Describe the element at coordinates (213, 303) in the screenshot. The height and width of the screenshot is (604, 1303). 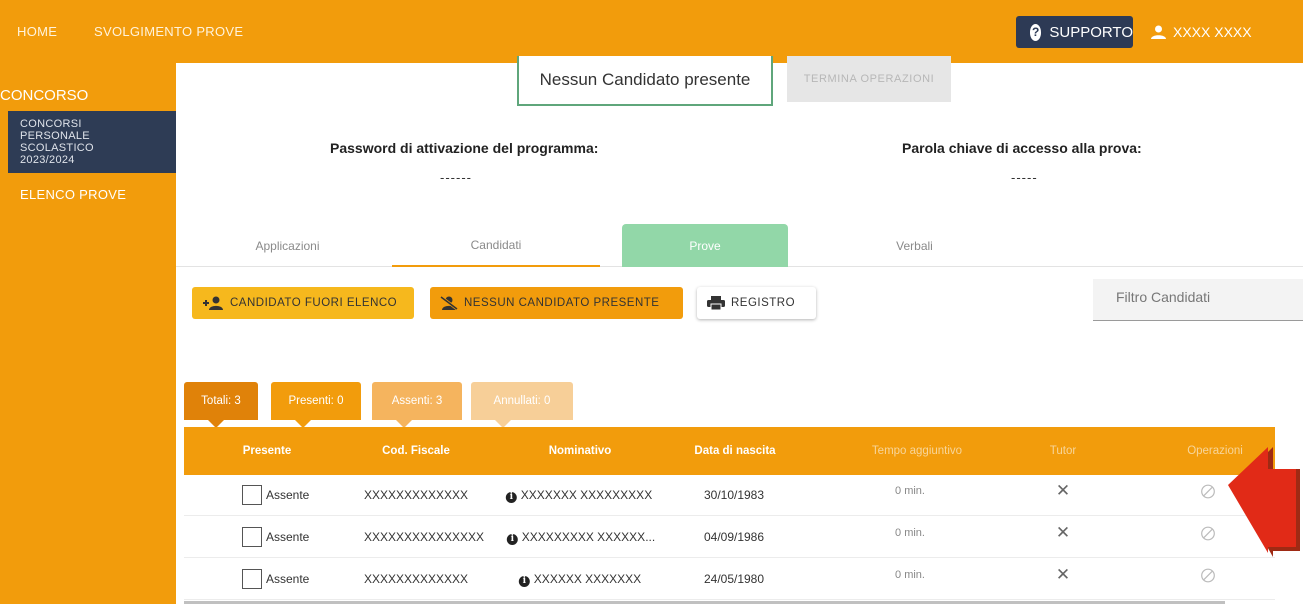
I see `add-person-icon` at that location.